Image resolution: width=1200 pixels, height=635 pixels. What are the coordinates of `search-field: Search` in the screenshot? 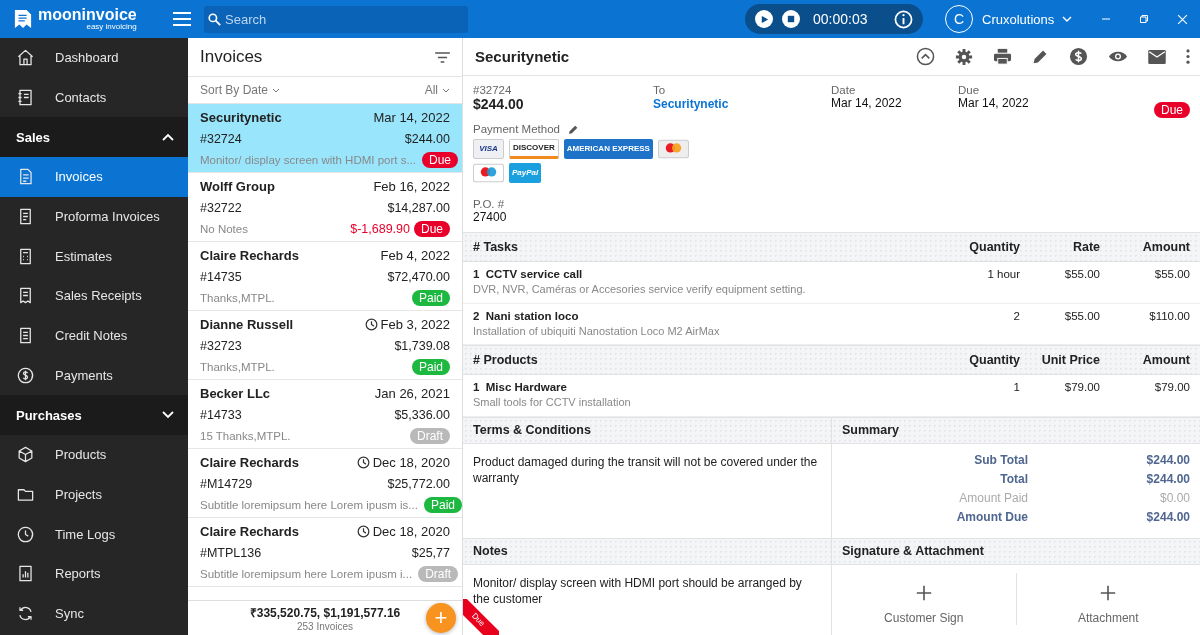 It's located at (336, 19).